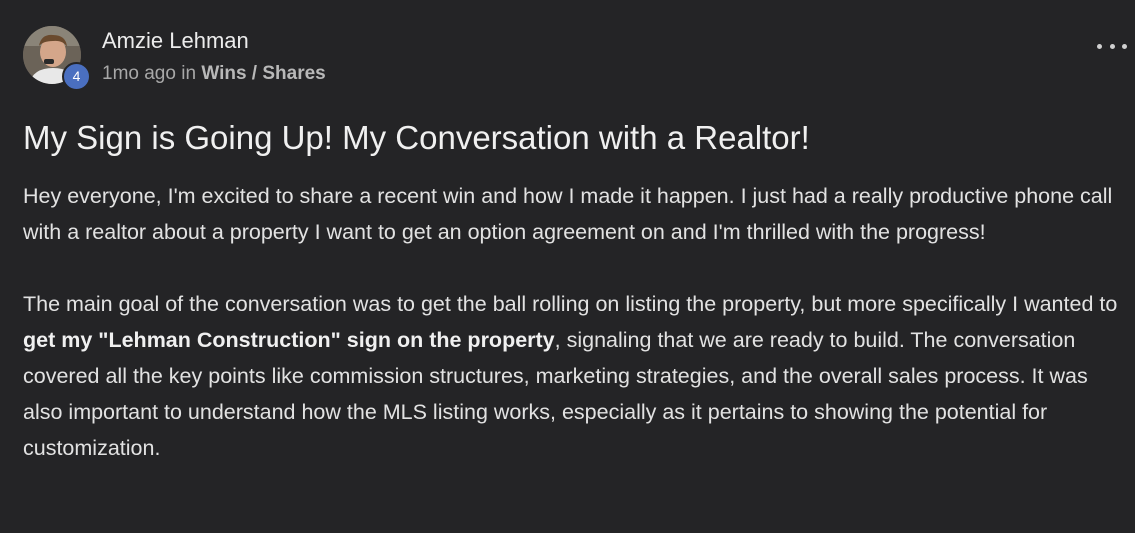 Image resolution: width=1135 pixels, height=533 pixels. I want to click on post-in-label: in, so click(189, 73).